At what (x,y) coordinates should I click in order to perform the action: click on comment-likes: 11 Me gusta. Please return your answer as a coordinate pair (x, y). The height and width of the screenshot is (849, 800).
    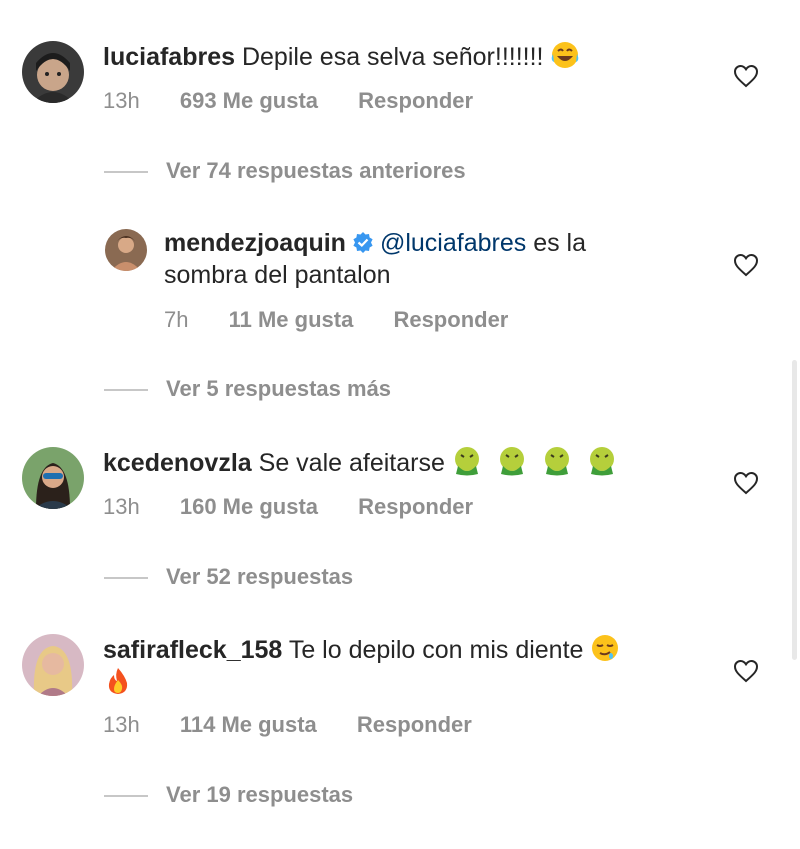
    Looking at the image, I should click on (291, 320).